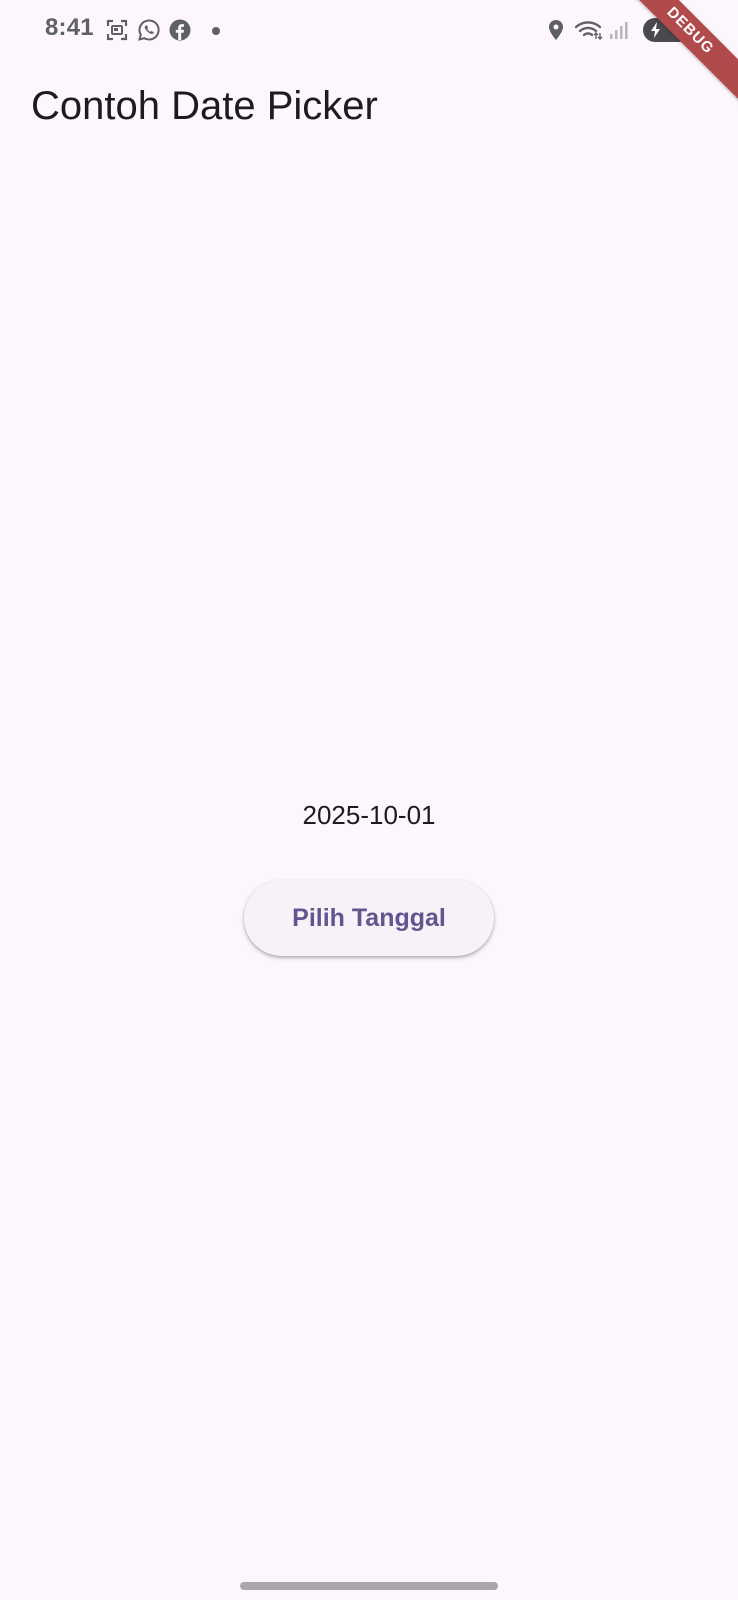 This screenshot has width=738, height=1600. What do you see at coordinates (216, 31) in the screenshot?
I see `notification-dot-icon` at bounding box center [216, 31].